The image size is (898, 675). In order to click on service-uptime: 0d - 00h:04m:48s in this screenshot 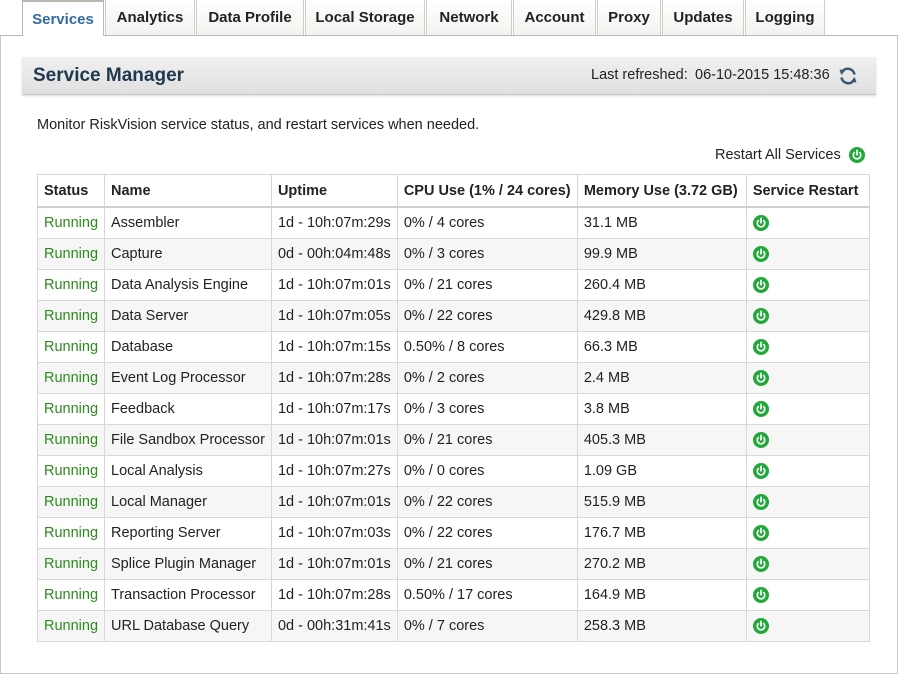, I will do `click(334, 254)`.